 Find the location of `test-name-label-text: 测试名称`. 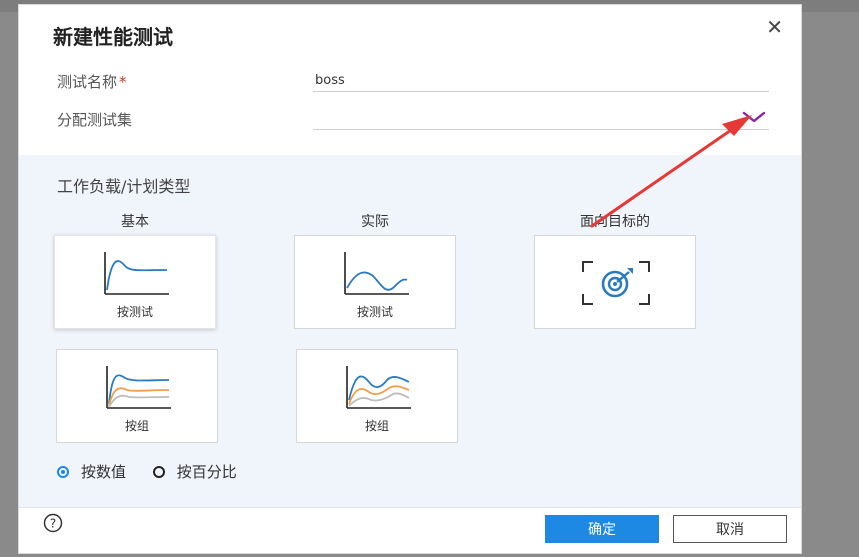

test-name-label-text: 测试名称 is located at coordinates (87, 82).